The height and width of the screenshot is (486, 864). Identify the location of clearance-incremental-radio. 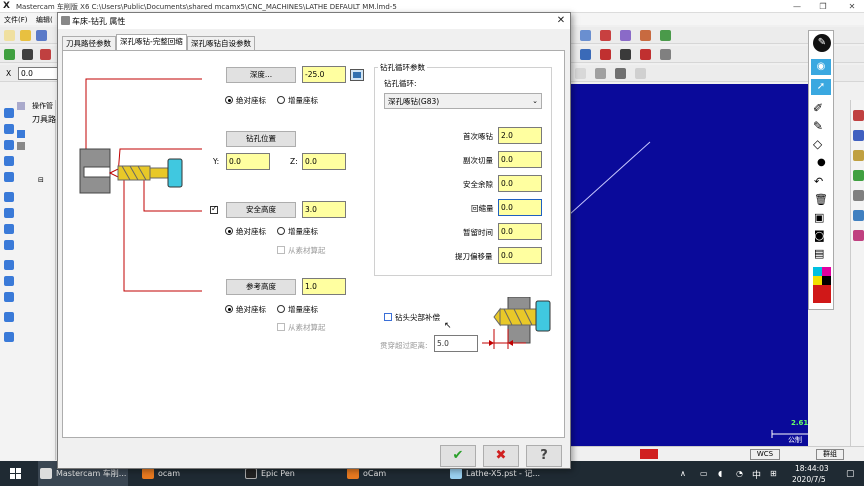
(281, 231).